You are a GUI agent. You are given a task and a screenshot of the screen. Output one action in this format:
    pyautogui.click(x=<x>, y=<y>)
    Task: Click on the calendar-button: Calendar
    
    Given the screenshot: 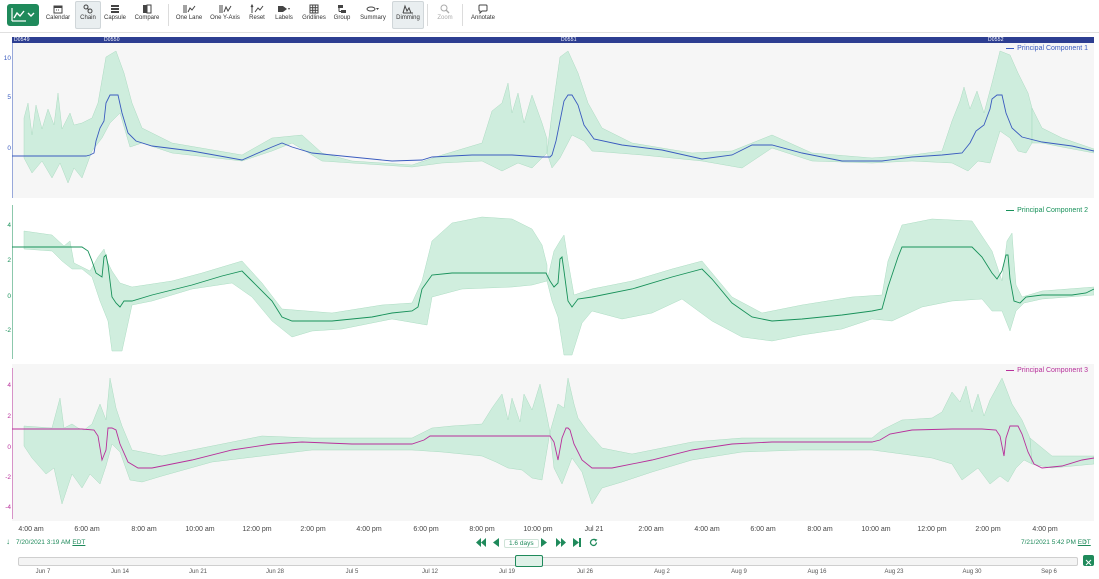 What is the action you would take?
    pyautogui.click(x=58, y=15)
    